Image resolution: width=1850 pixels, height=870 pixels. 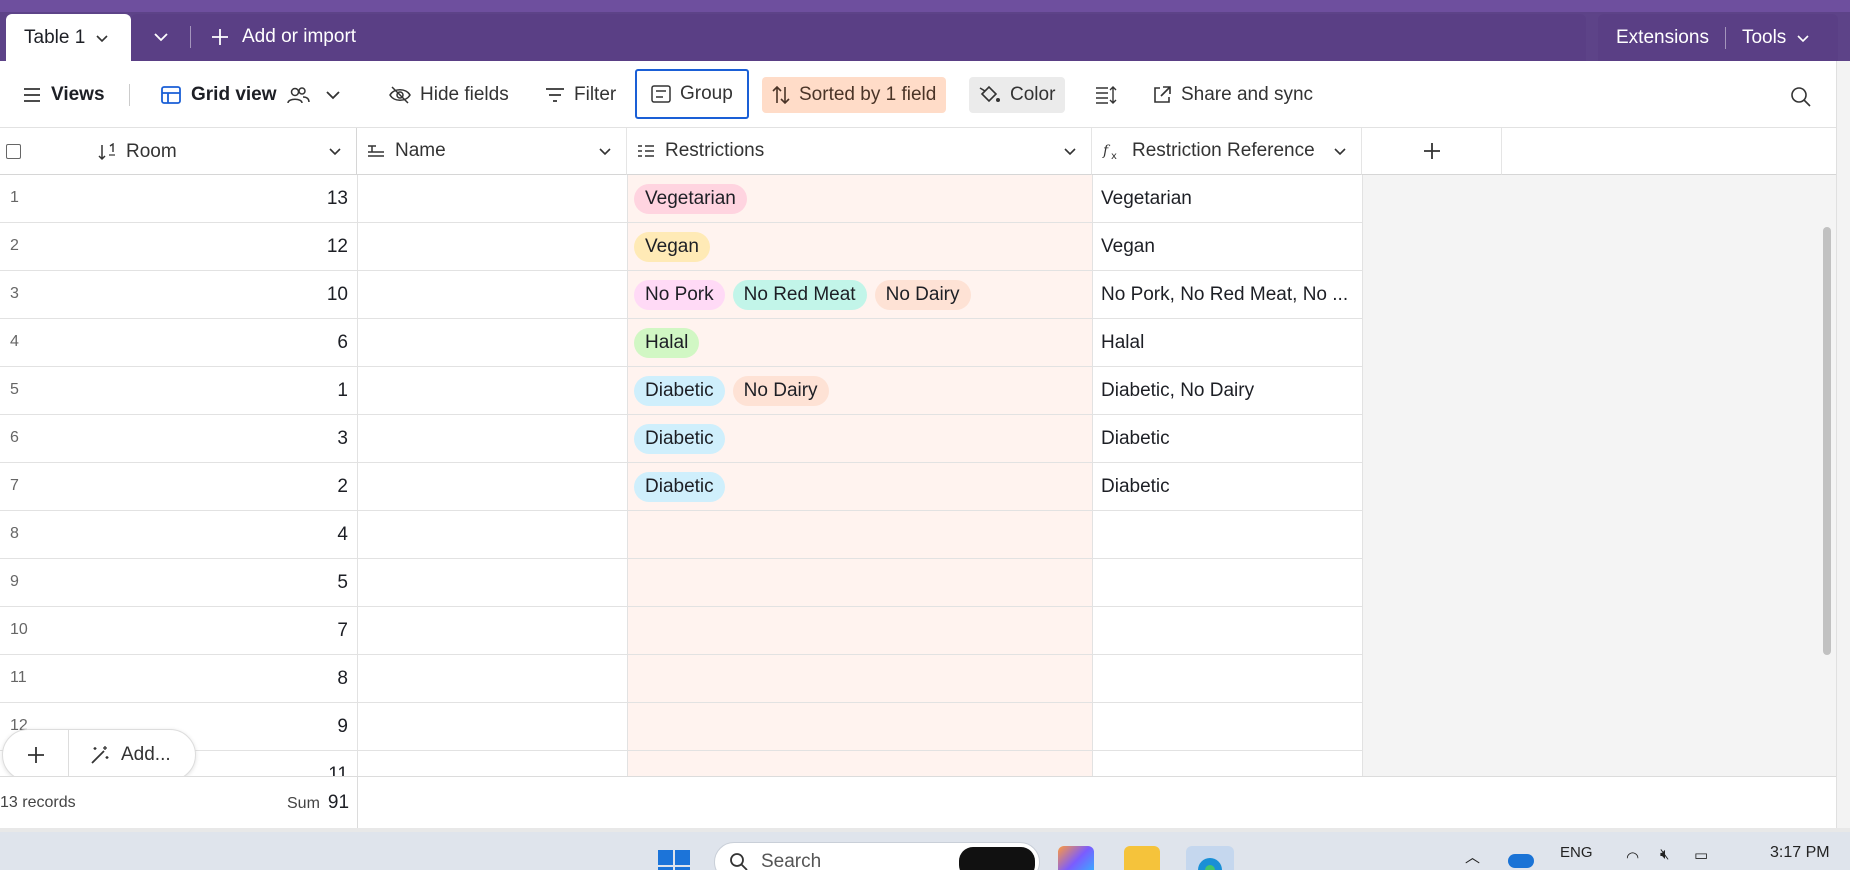 I want to click on row-number: 7, so click(x=14, y=485).